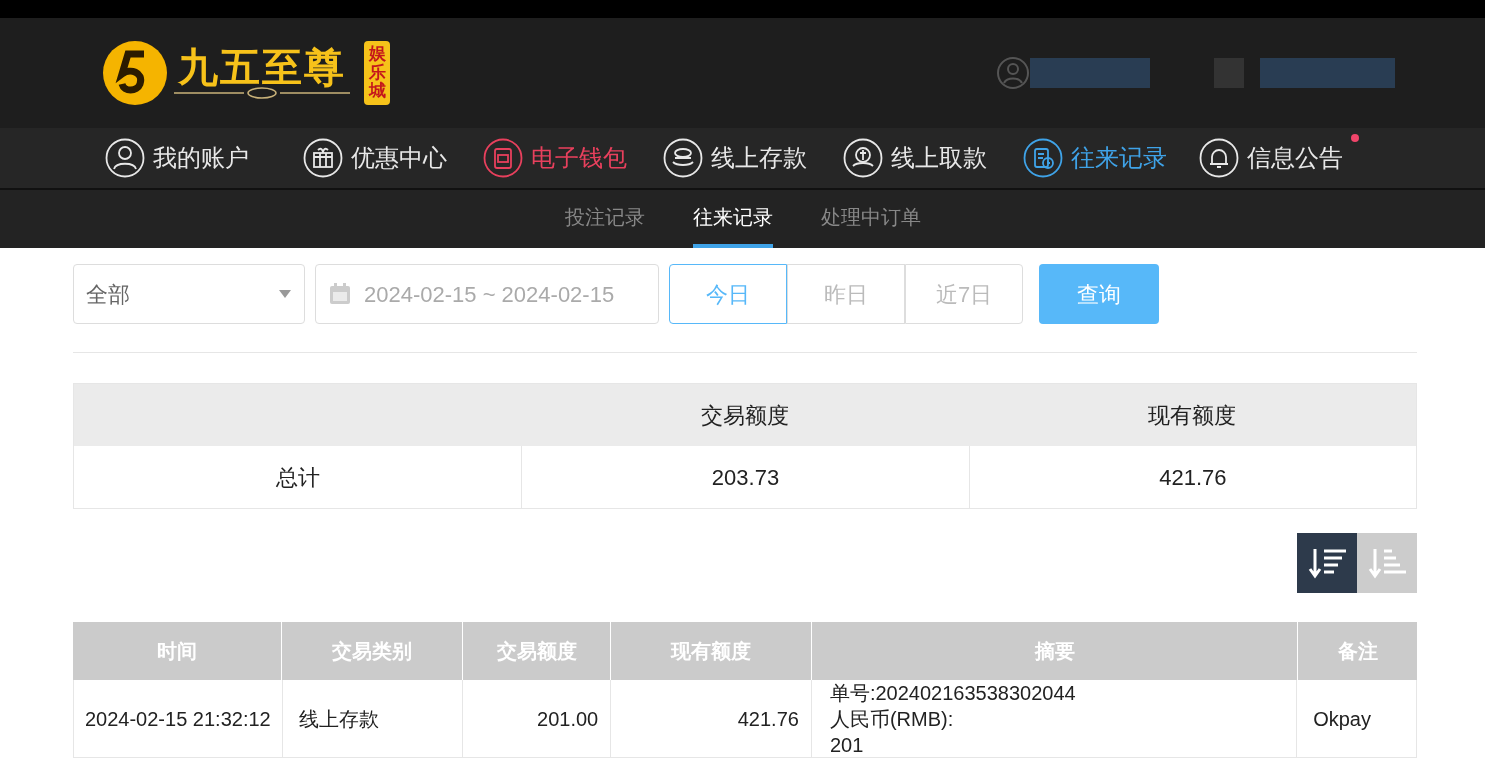 Image resolution: width=1485 pixels, height=766 pixels. I want to click on summary-label: 总计, so click(297, 477).